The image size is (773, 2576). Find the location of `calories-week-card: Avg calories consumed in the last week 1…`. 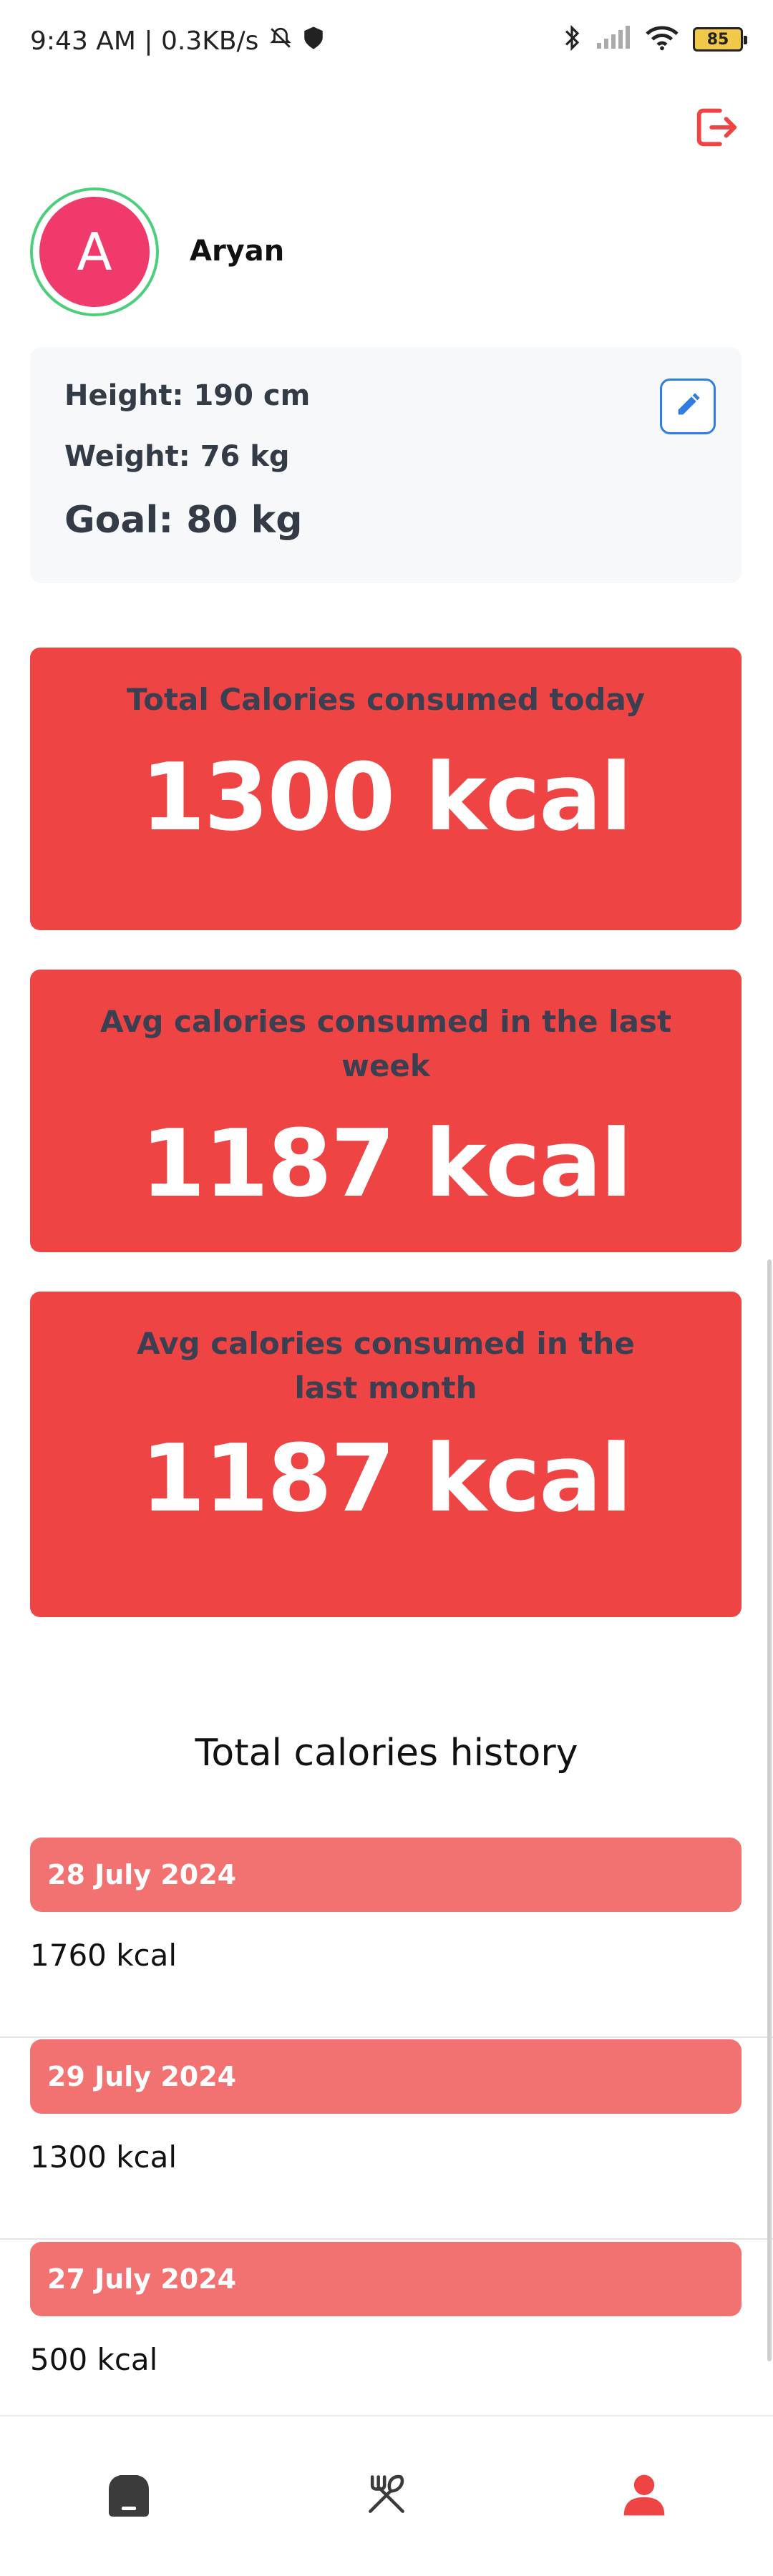

calories-week-card: Avg calories consumed in the last week 1… is located at coordinates (386, 1111).